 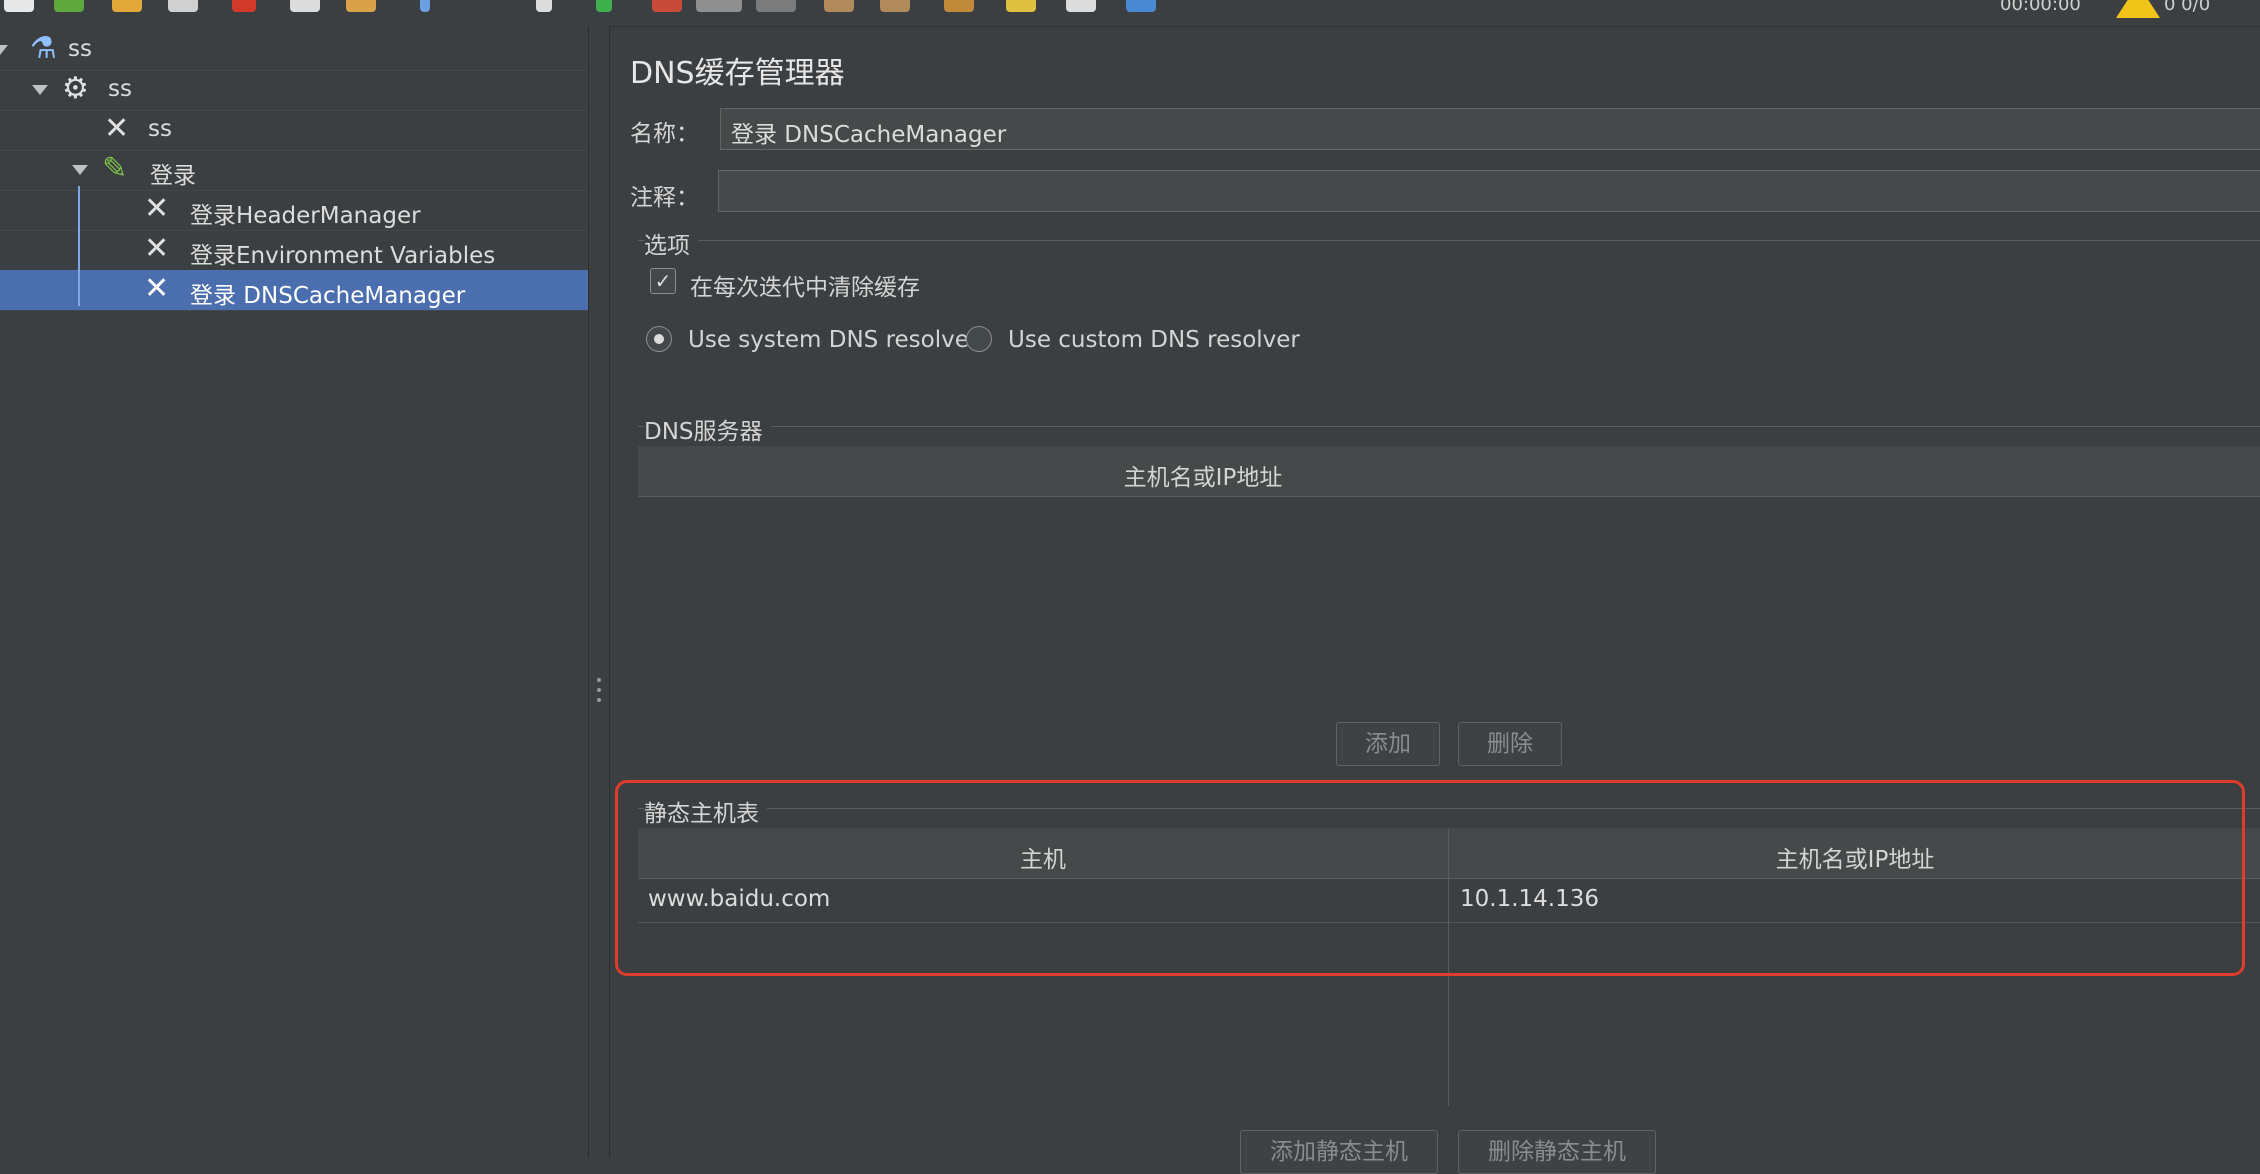 I want to click on tree-item-config: ✕ ss, so click(x=294, y=130).